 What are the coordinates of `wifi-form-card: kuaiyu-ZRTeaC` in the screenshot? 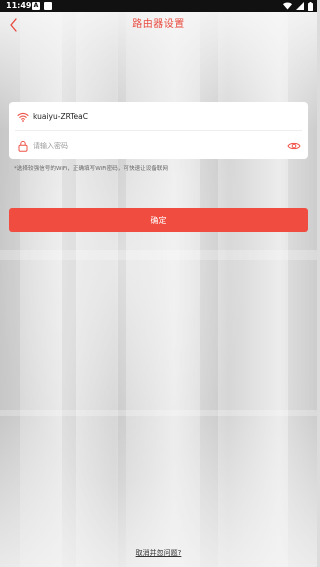 It's located at (158, 130).